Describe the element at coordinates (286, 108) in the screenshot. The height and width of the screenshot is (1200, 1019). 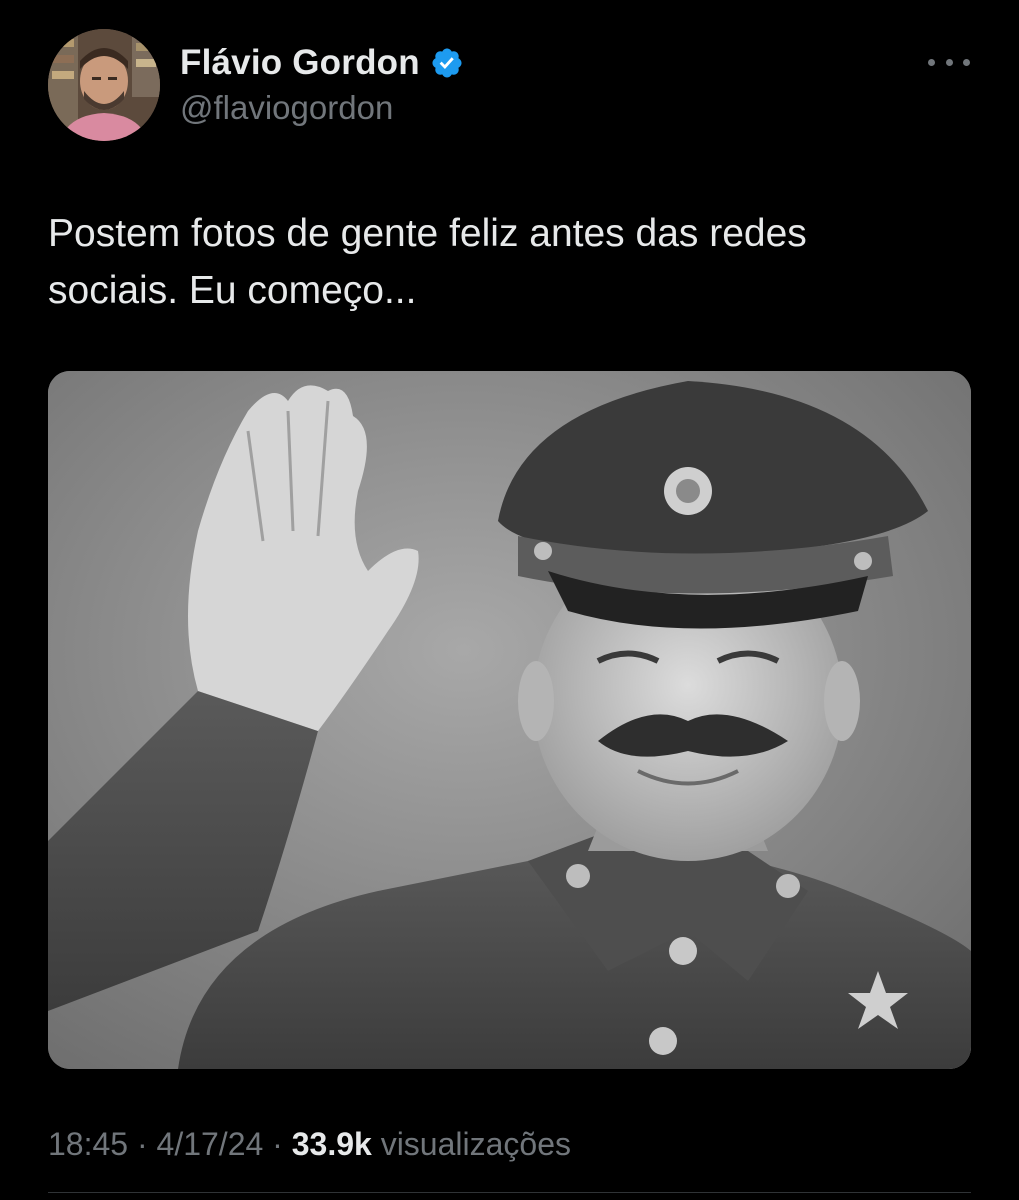
I see `author-handle: @flaviogordon` at that location.